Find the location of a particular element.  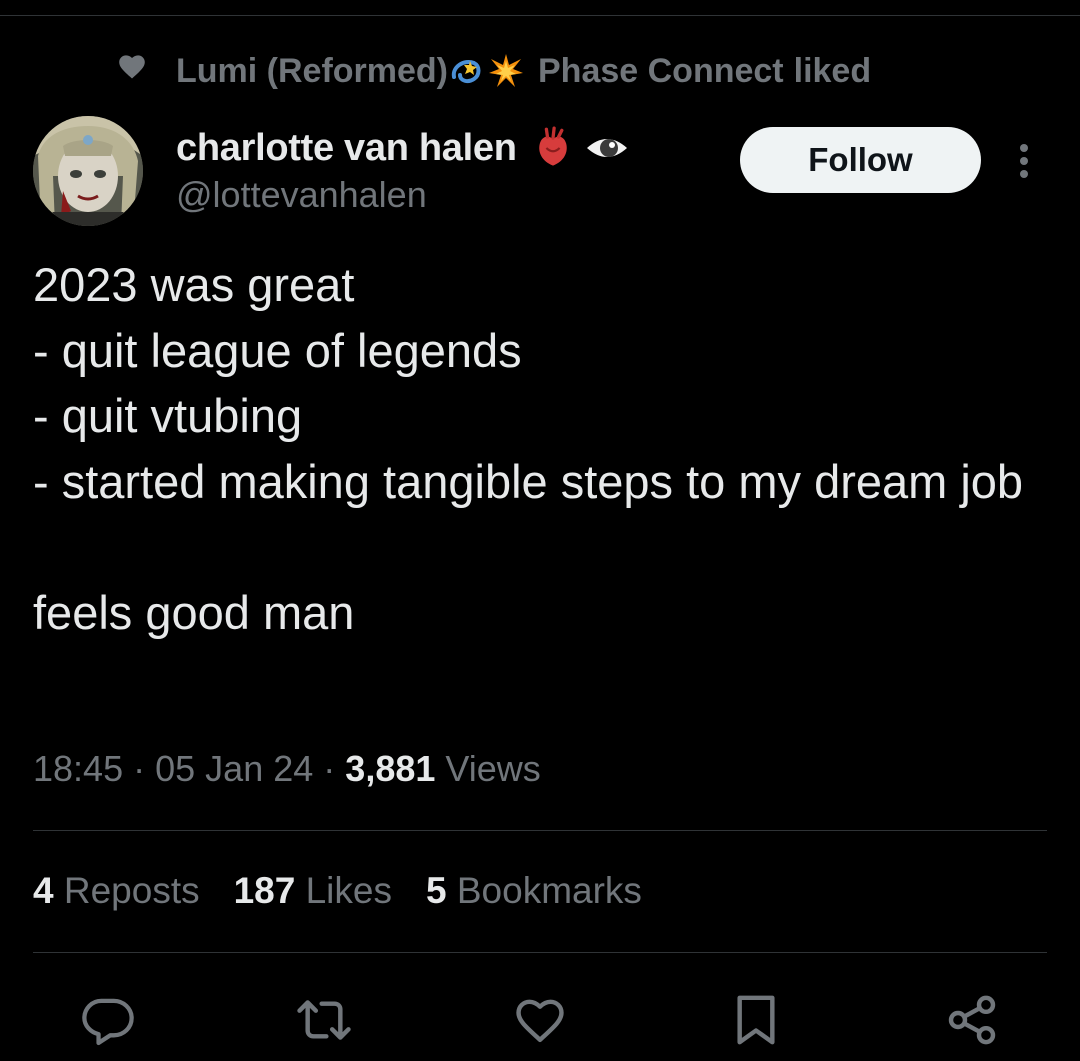

bookmark-button is located at coordinates (756, 1020).